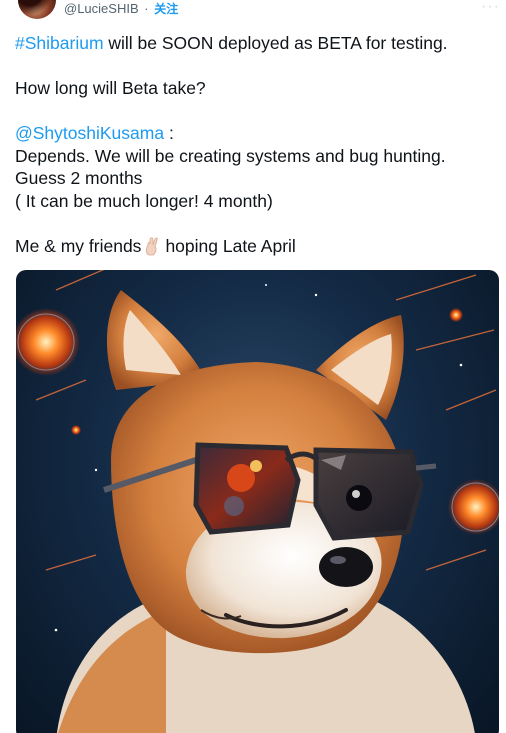 The image size is (506, 733). I want to click on tweet-line-3-text: :, so click(169, 133).